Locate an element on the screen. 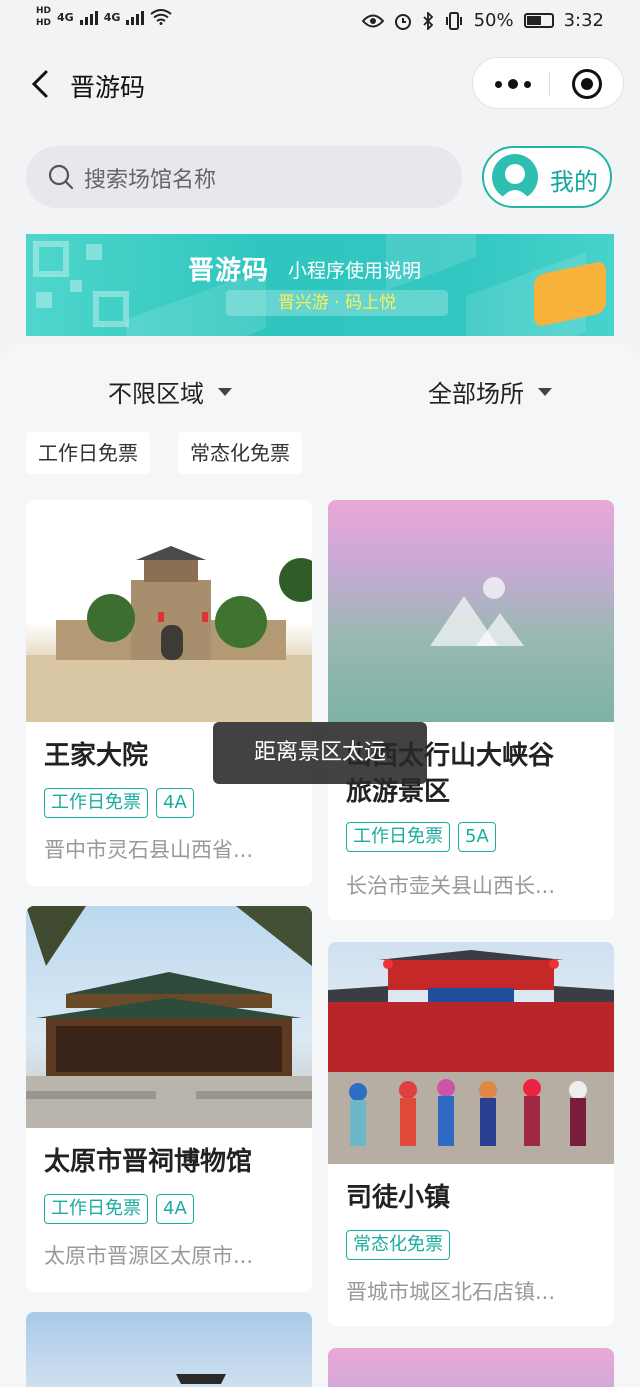 Image resolution: width=640 pixels, height=1387 pixels. search-icon is located at coordinates (61, 177).